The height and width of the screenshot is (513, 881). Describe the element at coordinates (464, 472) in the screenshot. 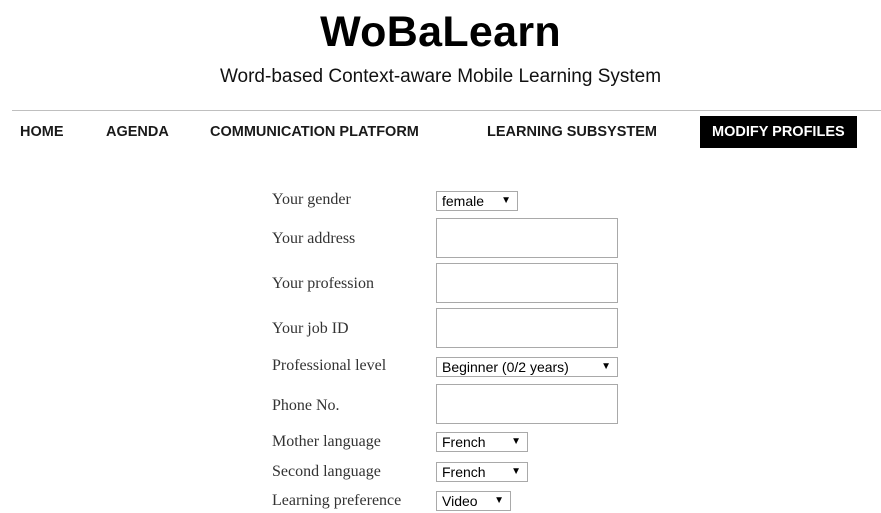

I see `second-language-select-value: French` at that location.